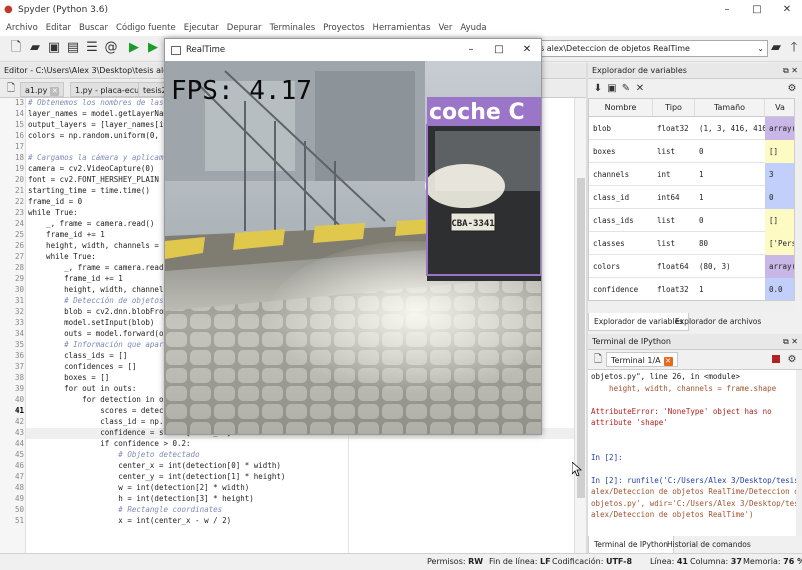  I want to click on console-line: height, width, channels = frame.shape, so click(684, 388).